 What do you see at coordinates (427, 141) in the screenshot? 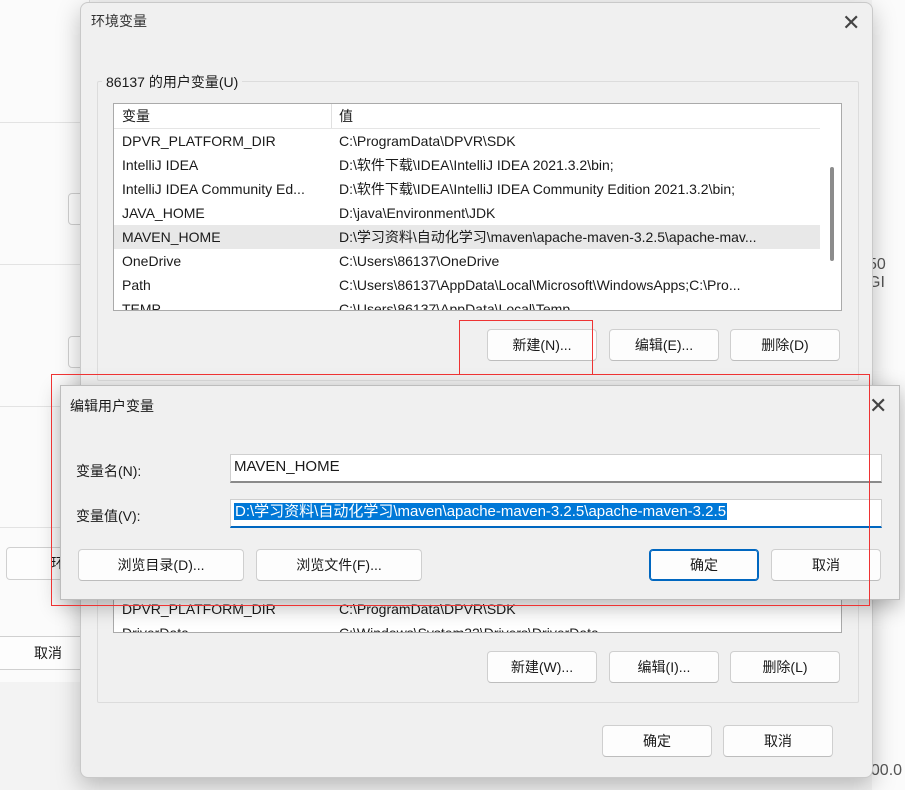
I see `variable-value-cell: C:\ProgramData\DPVR\SDK` at bounding box center [427, 141].